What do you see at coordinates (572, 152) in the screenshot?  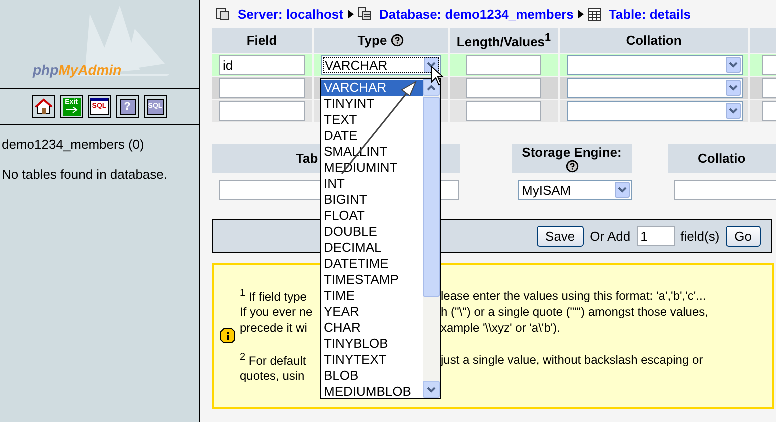 I see `engine-label: Storage Engine:` at bounding box center [572, 152].